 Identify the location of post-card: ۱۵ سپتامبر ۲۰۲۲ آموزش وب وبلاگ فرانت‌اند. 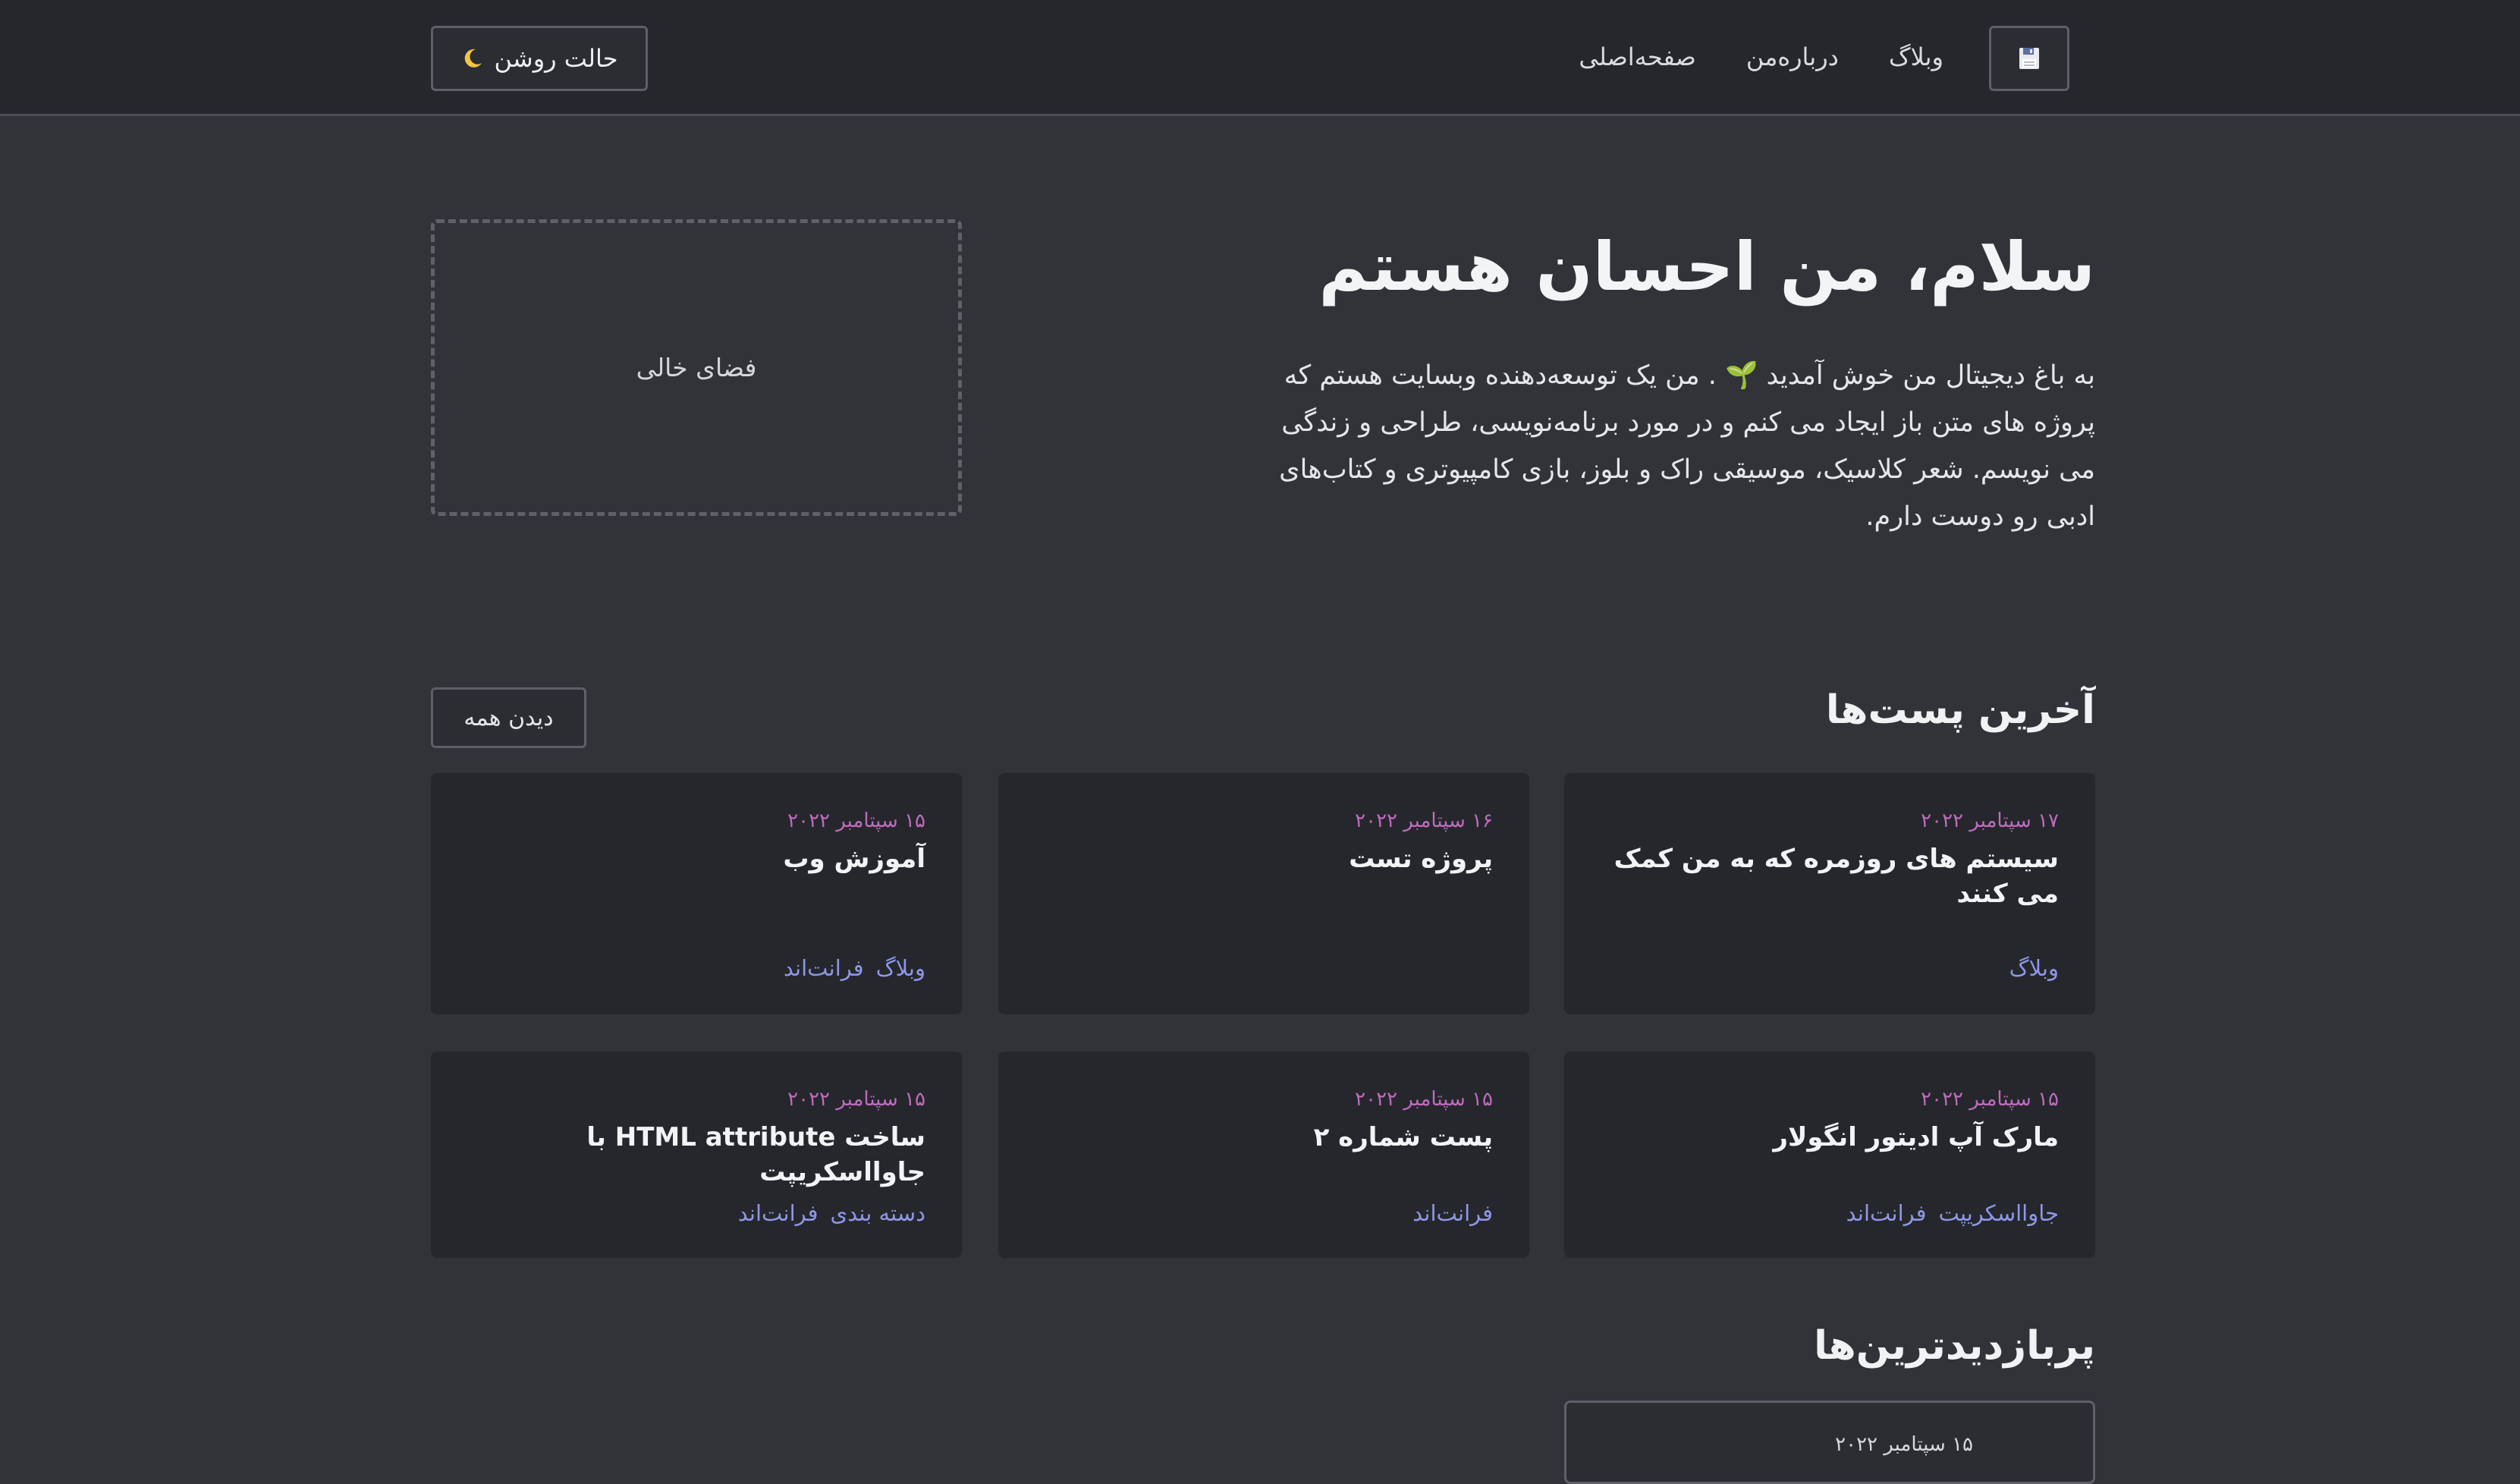
(696, 893).